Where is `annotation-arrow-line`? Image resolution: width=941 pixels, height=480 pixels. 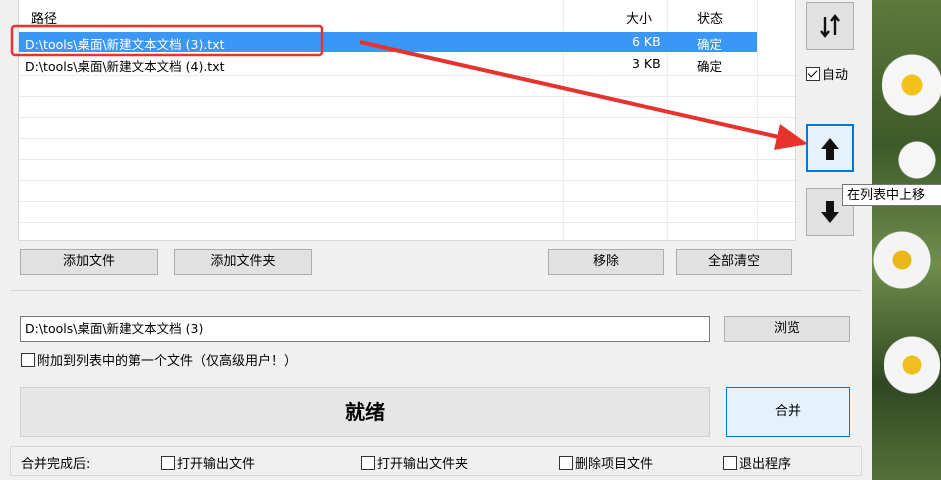
annotation-arrow-line is located at coordinates (576, 91).